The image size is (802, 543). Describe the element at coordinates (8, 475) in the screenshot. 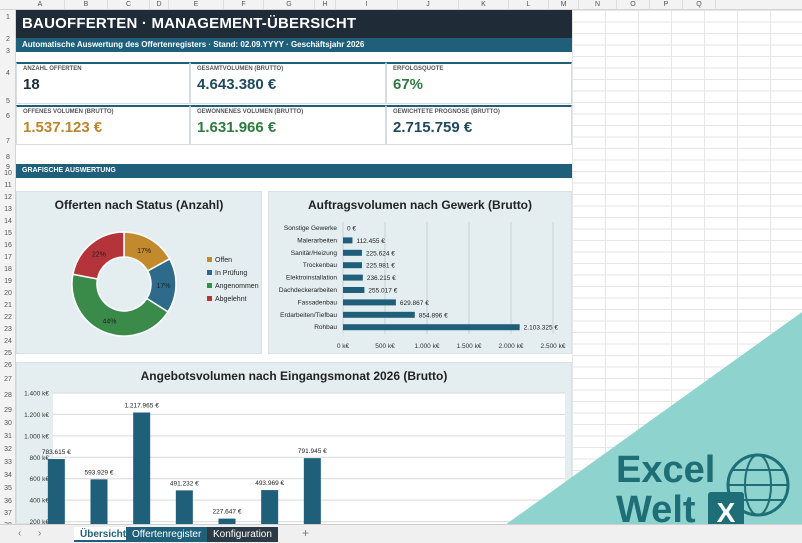

I see `row-header-34: 34` at that location.